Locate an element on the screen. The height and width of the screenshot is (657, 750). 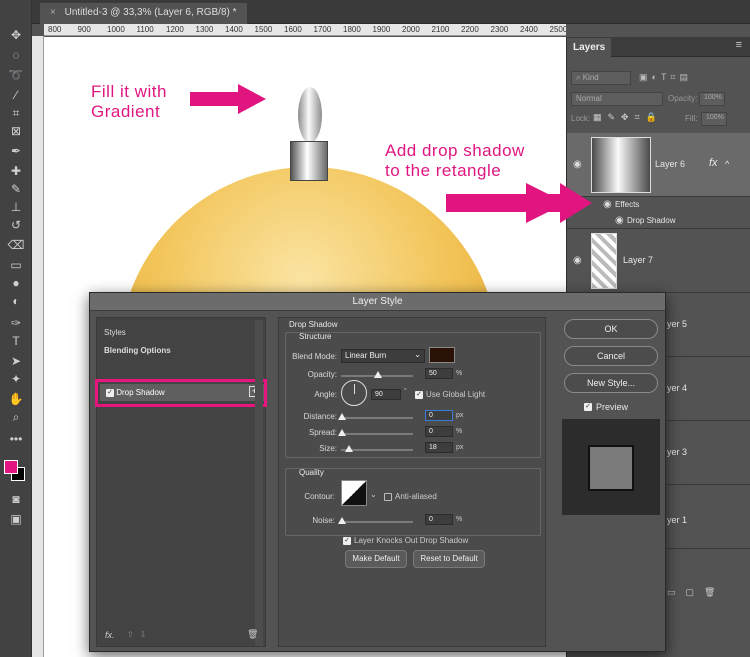
distance-label: Distance: is located at coordinates (320, 416).